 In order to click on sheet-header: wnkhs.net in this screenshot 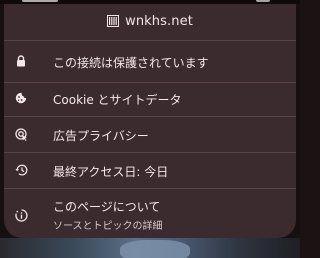, I will do `click(150, 21)`.